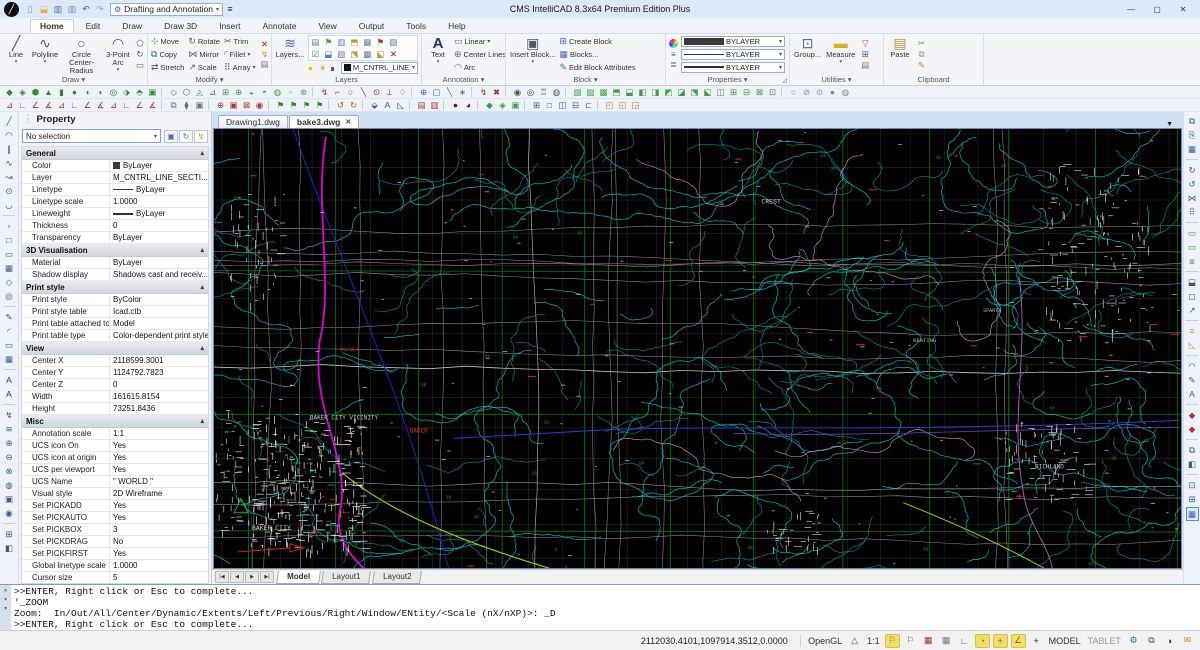  Describe the element at coordinates (900, 54) in the screenshot. I see `ribbon-paste-button: ▤ Paste` at that location.